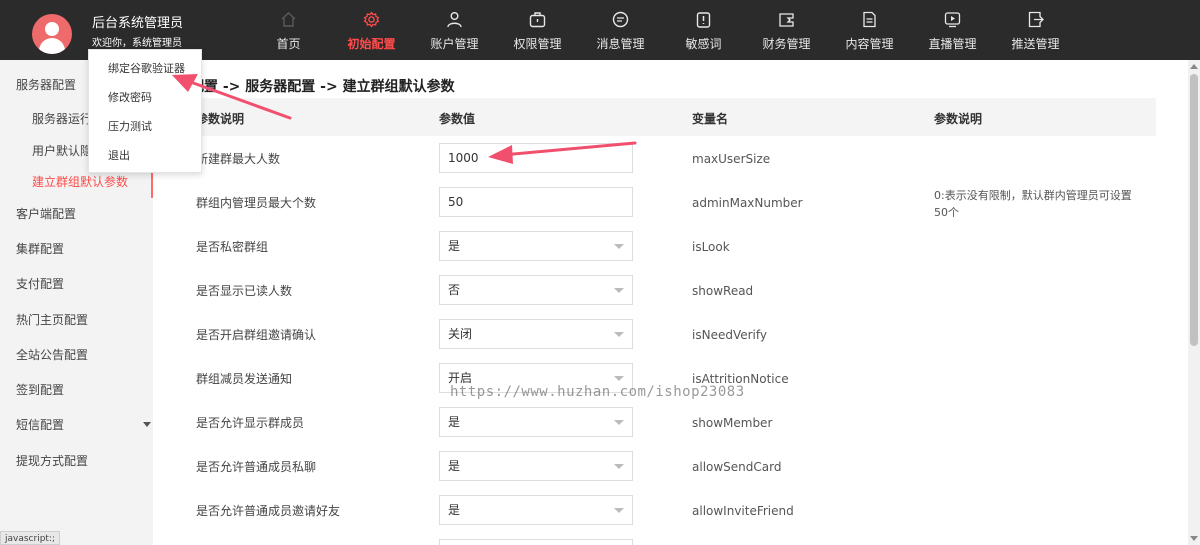 This screenshot has height=545, width=1200. I want to click on table-row: 是否显示已读人数 否 showRead, so click(666, 291).